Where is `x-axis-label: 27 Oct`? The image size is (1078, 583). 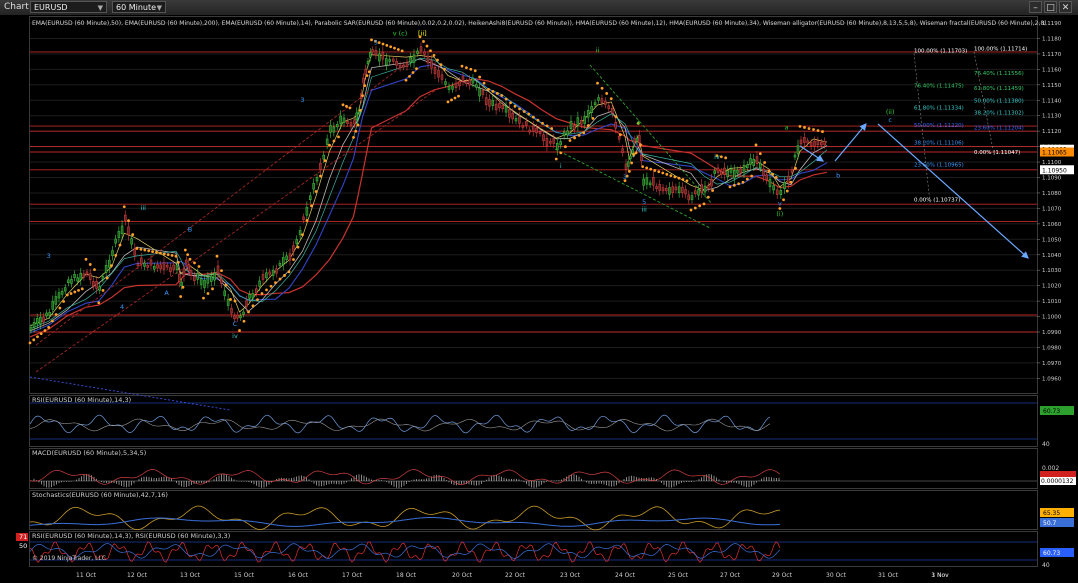 x-axis-label: 27 Oct is located at coordinates (730, 575).